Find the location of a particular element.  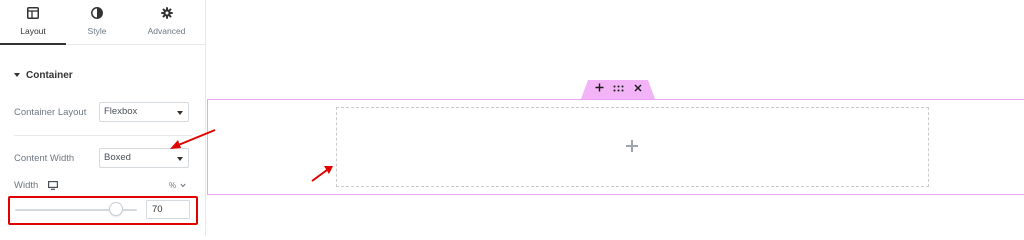

section-title: Container is located at coordinates (49, 75).